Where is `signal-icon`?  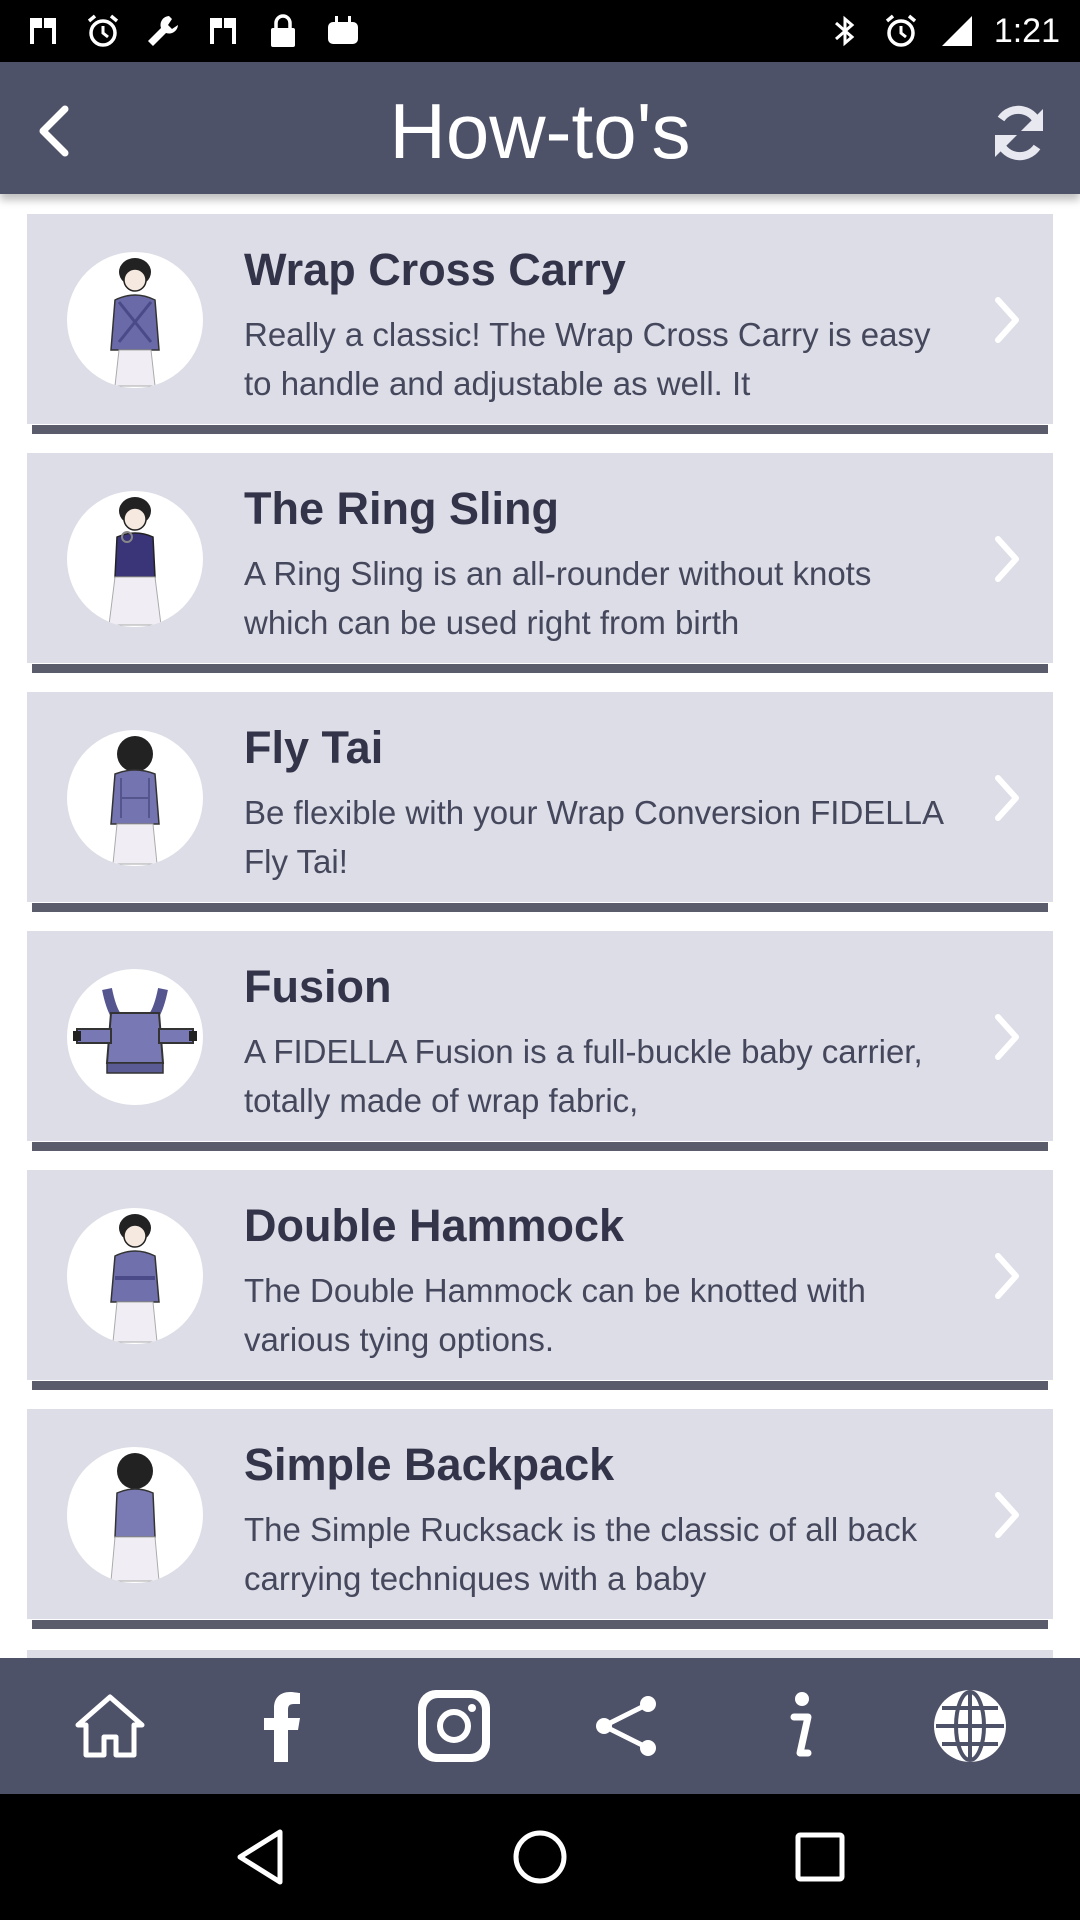
signal-icon is located at coordinates (957, 31).